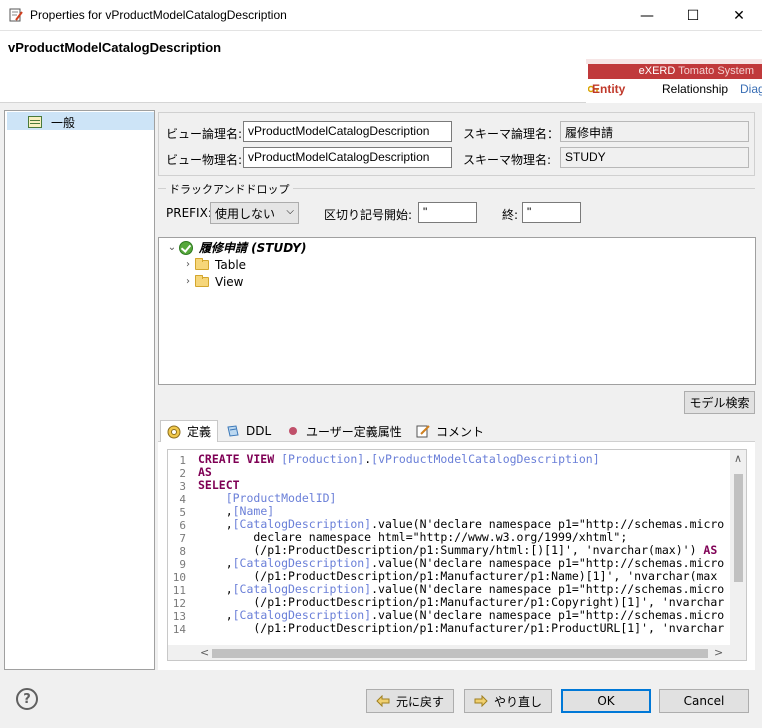  Describe the element at coordinates (347, 131) in the screenshot. I see `view-logical-name-field: vProductModelCatalogDescription` at that location.